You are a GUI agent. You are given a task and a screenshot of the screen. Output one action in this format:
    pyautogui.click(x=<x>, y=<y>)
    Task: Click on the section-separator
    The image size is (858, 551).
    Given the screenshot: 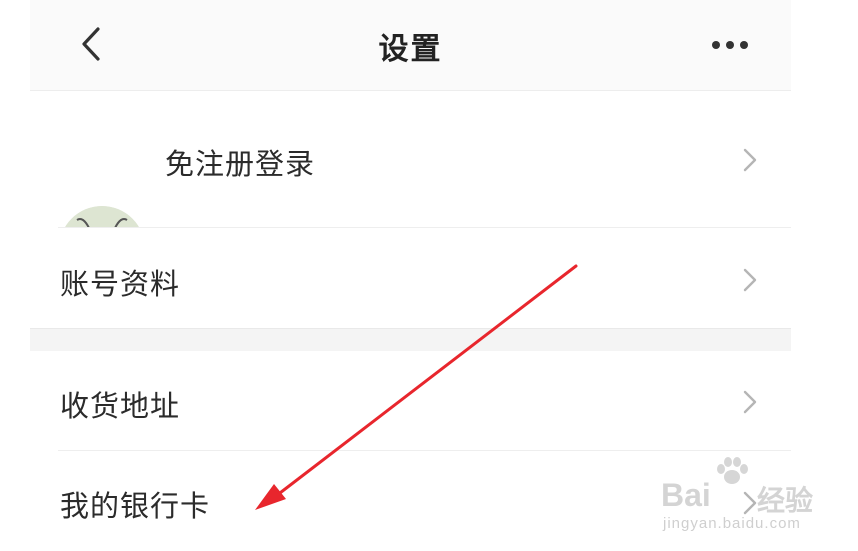 What is the action you would take?
    pyautogui.click(x=410, y=340)
    